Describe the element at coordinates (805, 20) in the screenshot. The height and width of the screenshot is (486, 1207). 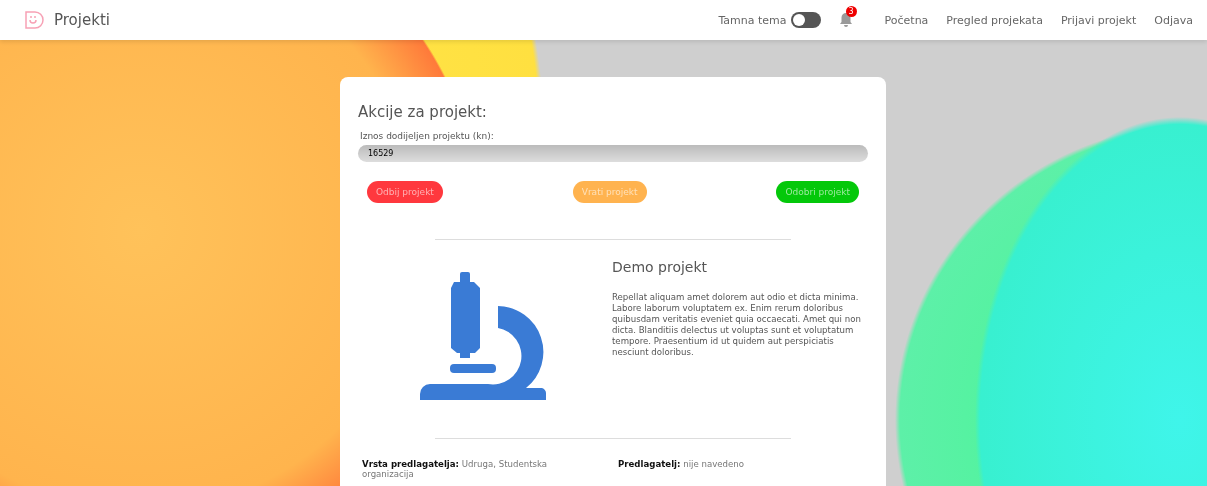
I see `theme-toggle` at that location.